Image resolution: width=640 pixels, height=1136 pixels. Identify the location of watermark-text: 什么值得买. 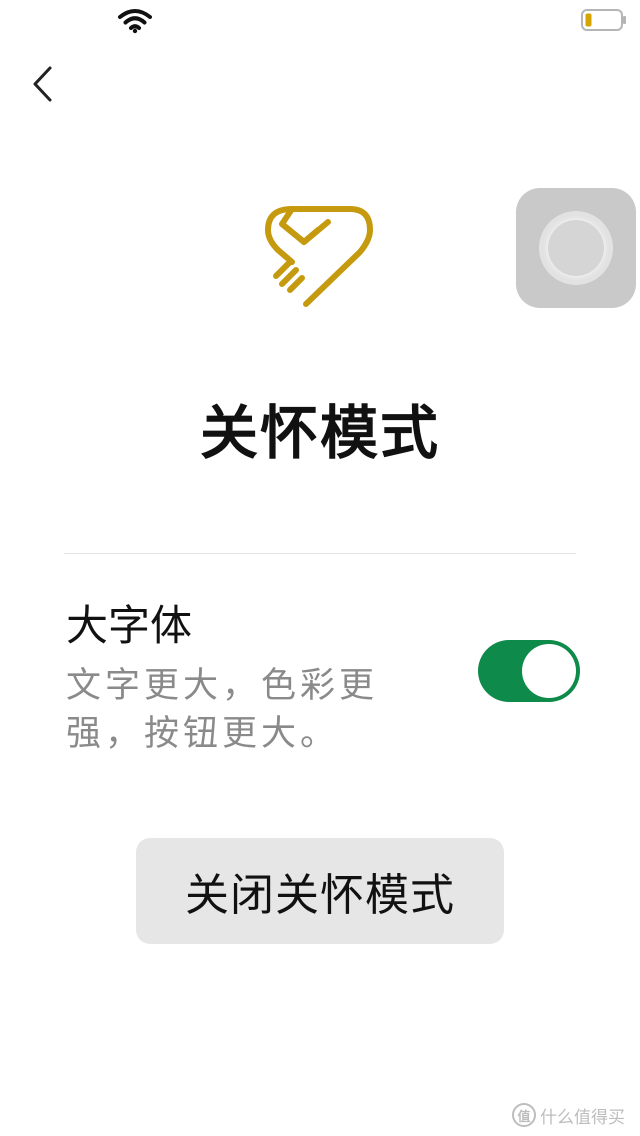
(582, 1117).